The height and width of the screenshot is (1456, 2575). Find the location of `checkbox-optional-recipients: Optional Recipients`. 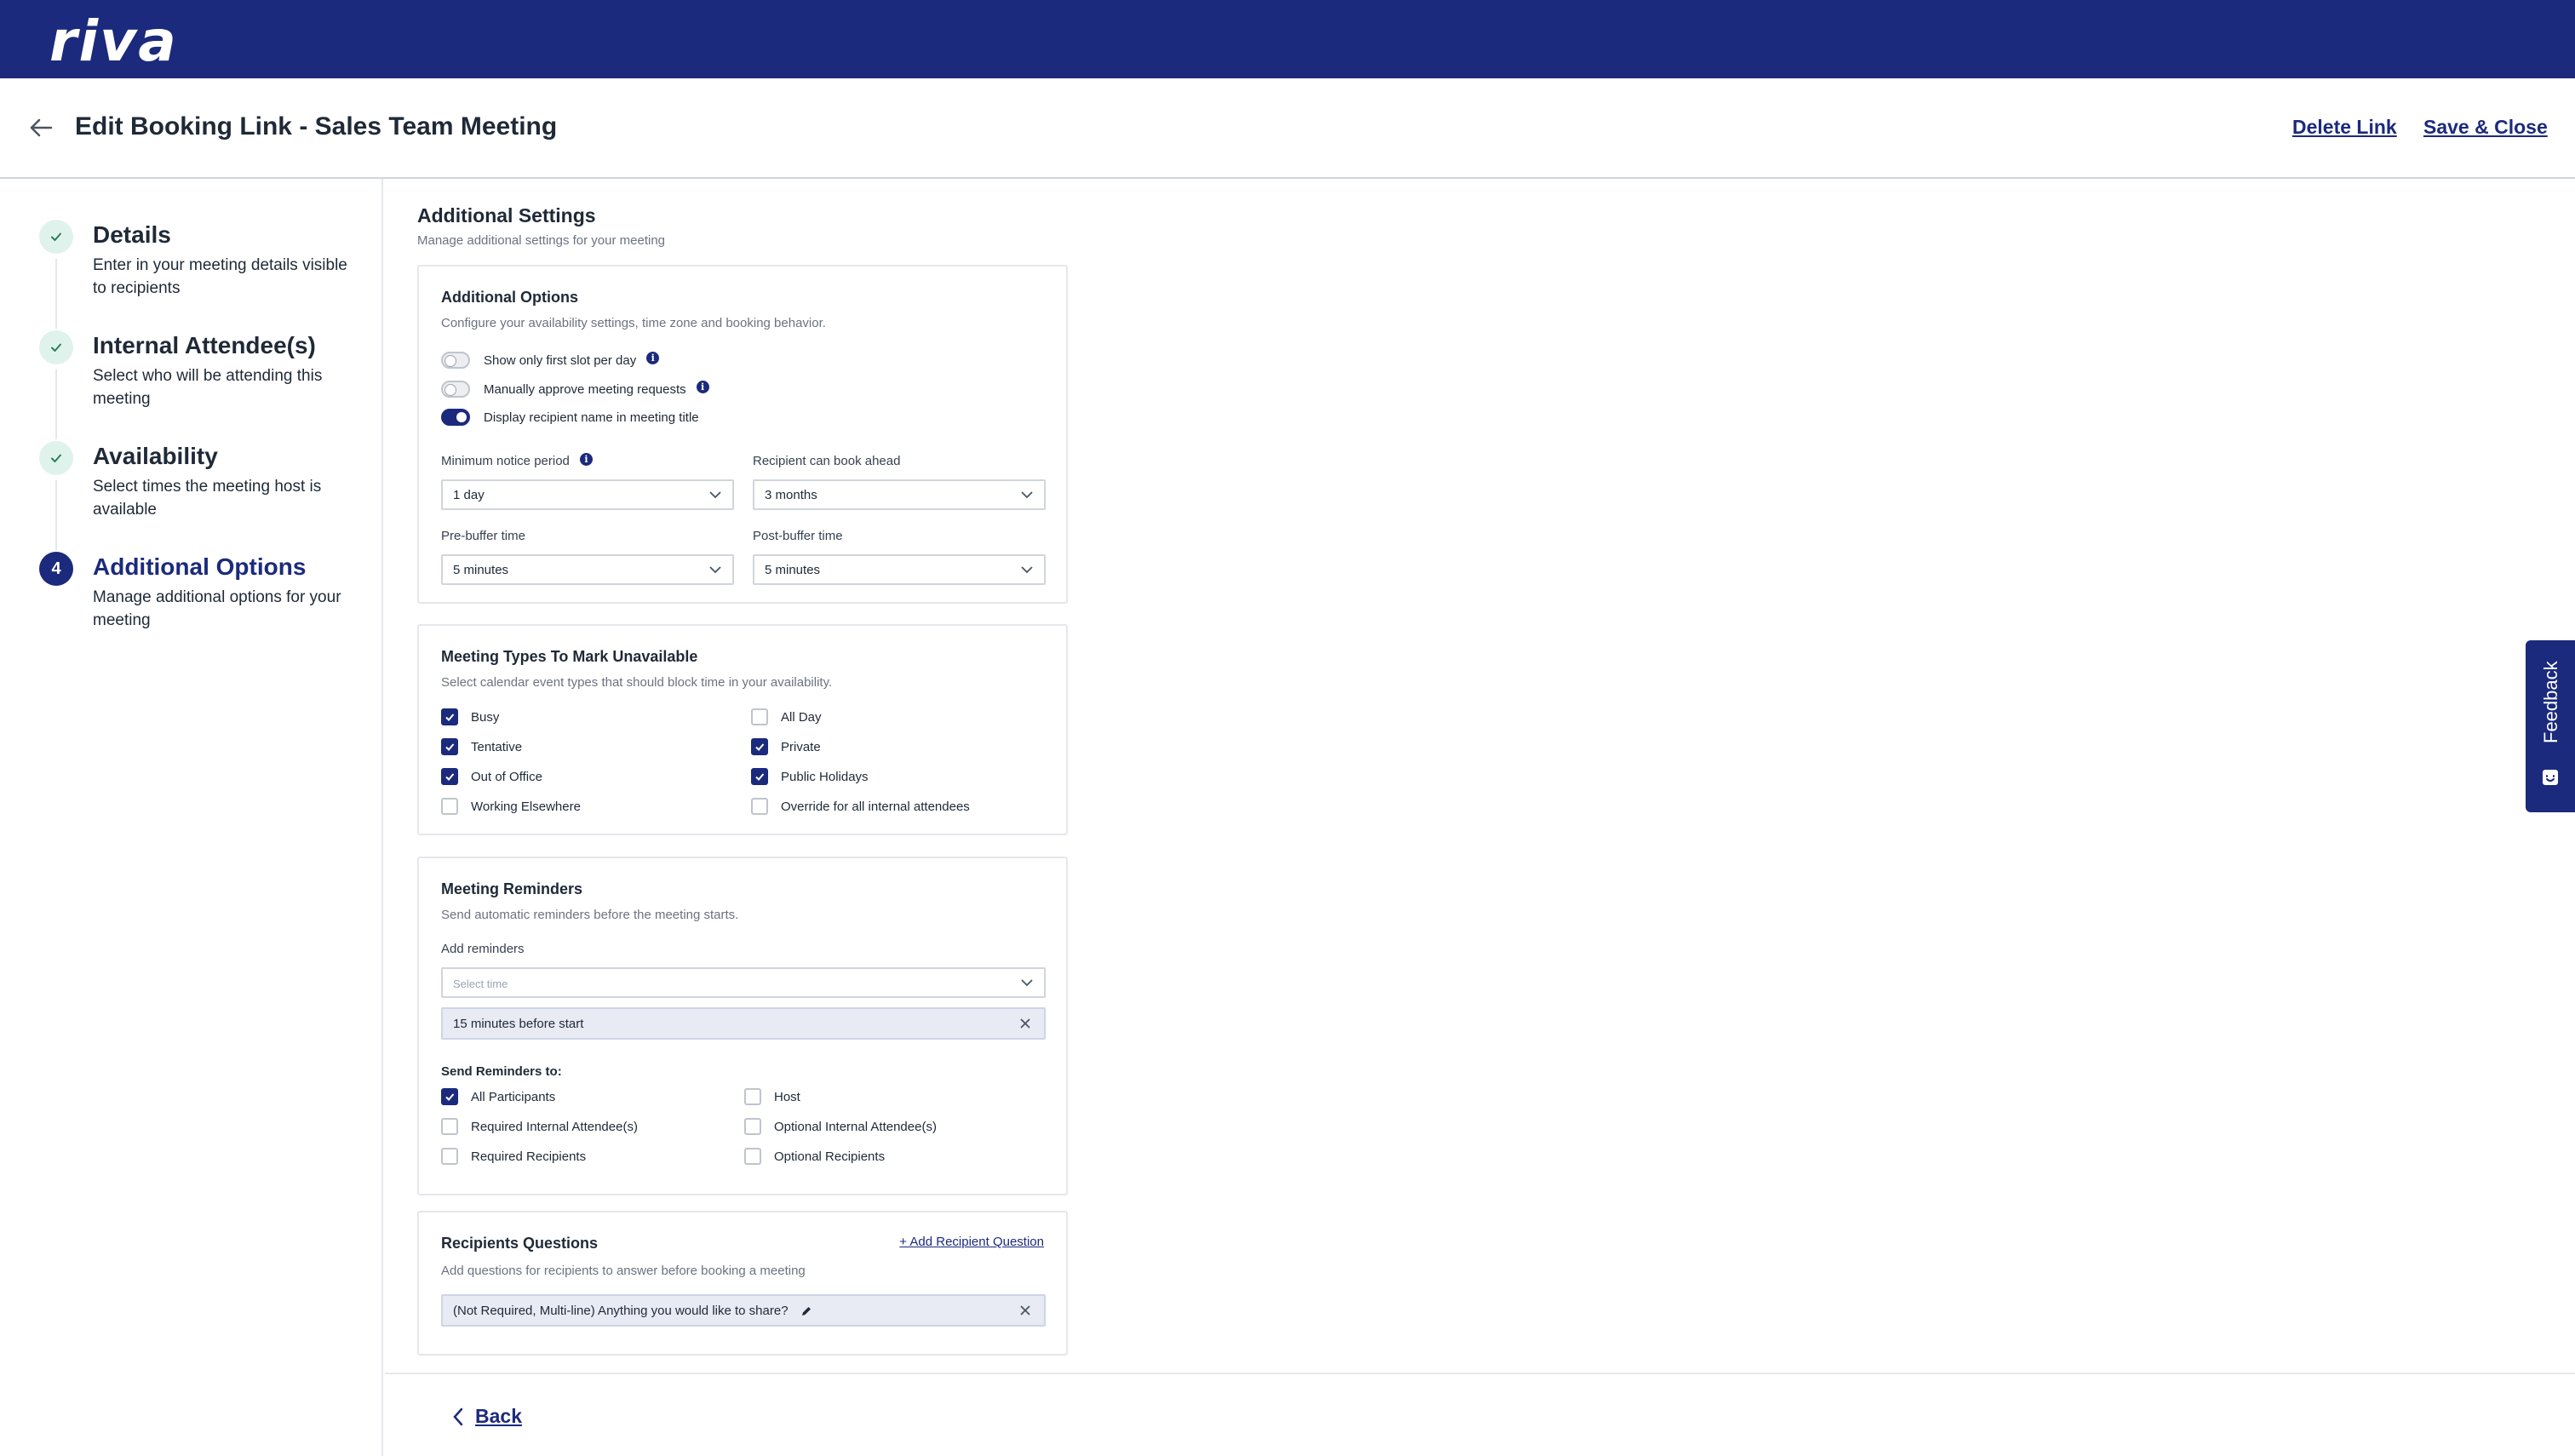

checkbox-optional-recipients: Optional Recipients is located at coordinates (814, 1156).